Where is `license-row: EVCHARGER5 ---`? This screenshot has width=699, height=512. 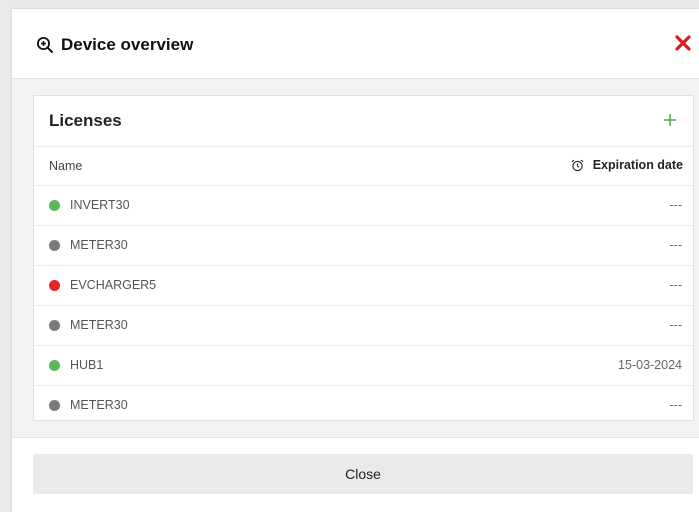 license-row: EVCHARGER5 --- is located at coordinates (363, 286).